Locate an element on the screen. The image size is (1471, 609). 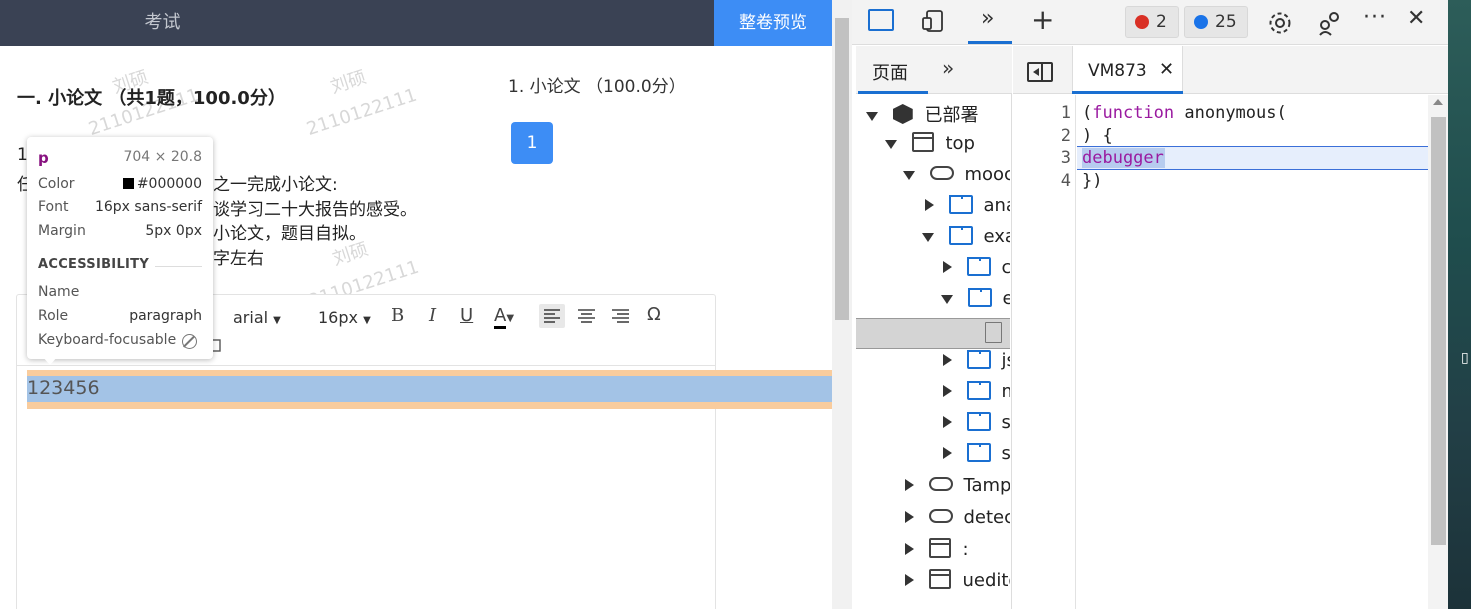
settings-gear-icon is located at coordinates (1280, 25).